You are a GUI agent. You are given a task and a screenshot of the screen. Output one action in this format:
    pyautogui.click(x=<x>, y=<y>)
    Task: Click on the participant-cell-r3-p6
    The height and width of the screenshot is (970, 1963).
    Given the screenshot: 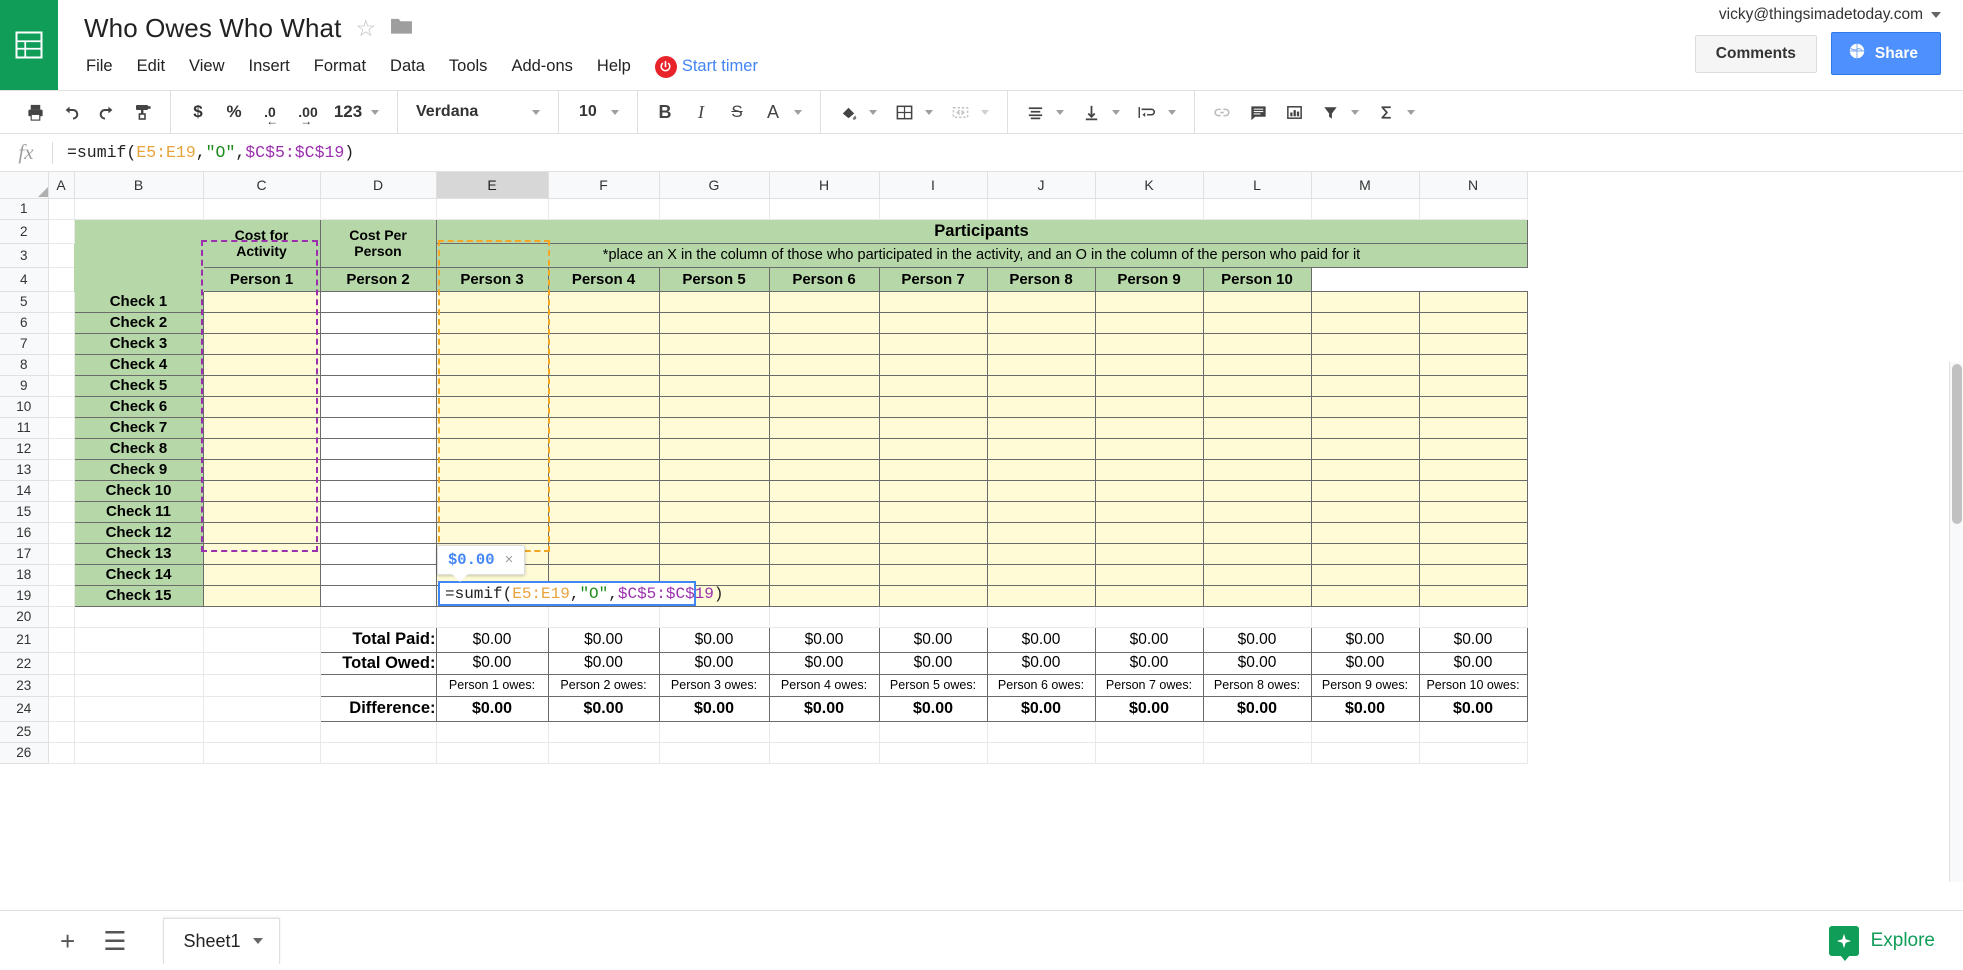 What is the action you would take?
    pyautogui.click(x=1041, y=343)
    